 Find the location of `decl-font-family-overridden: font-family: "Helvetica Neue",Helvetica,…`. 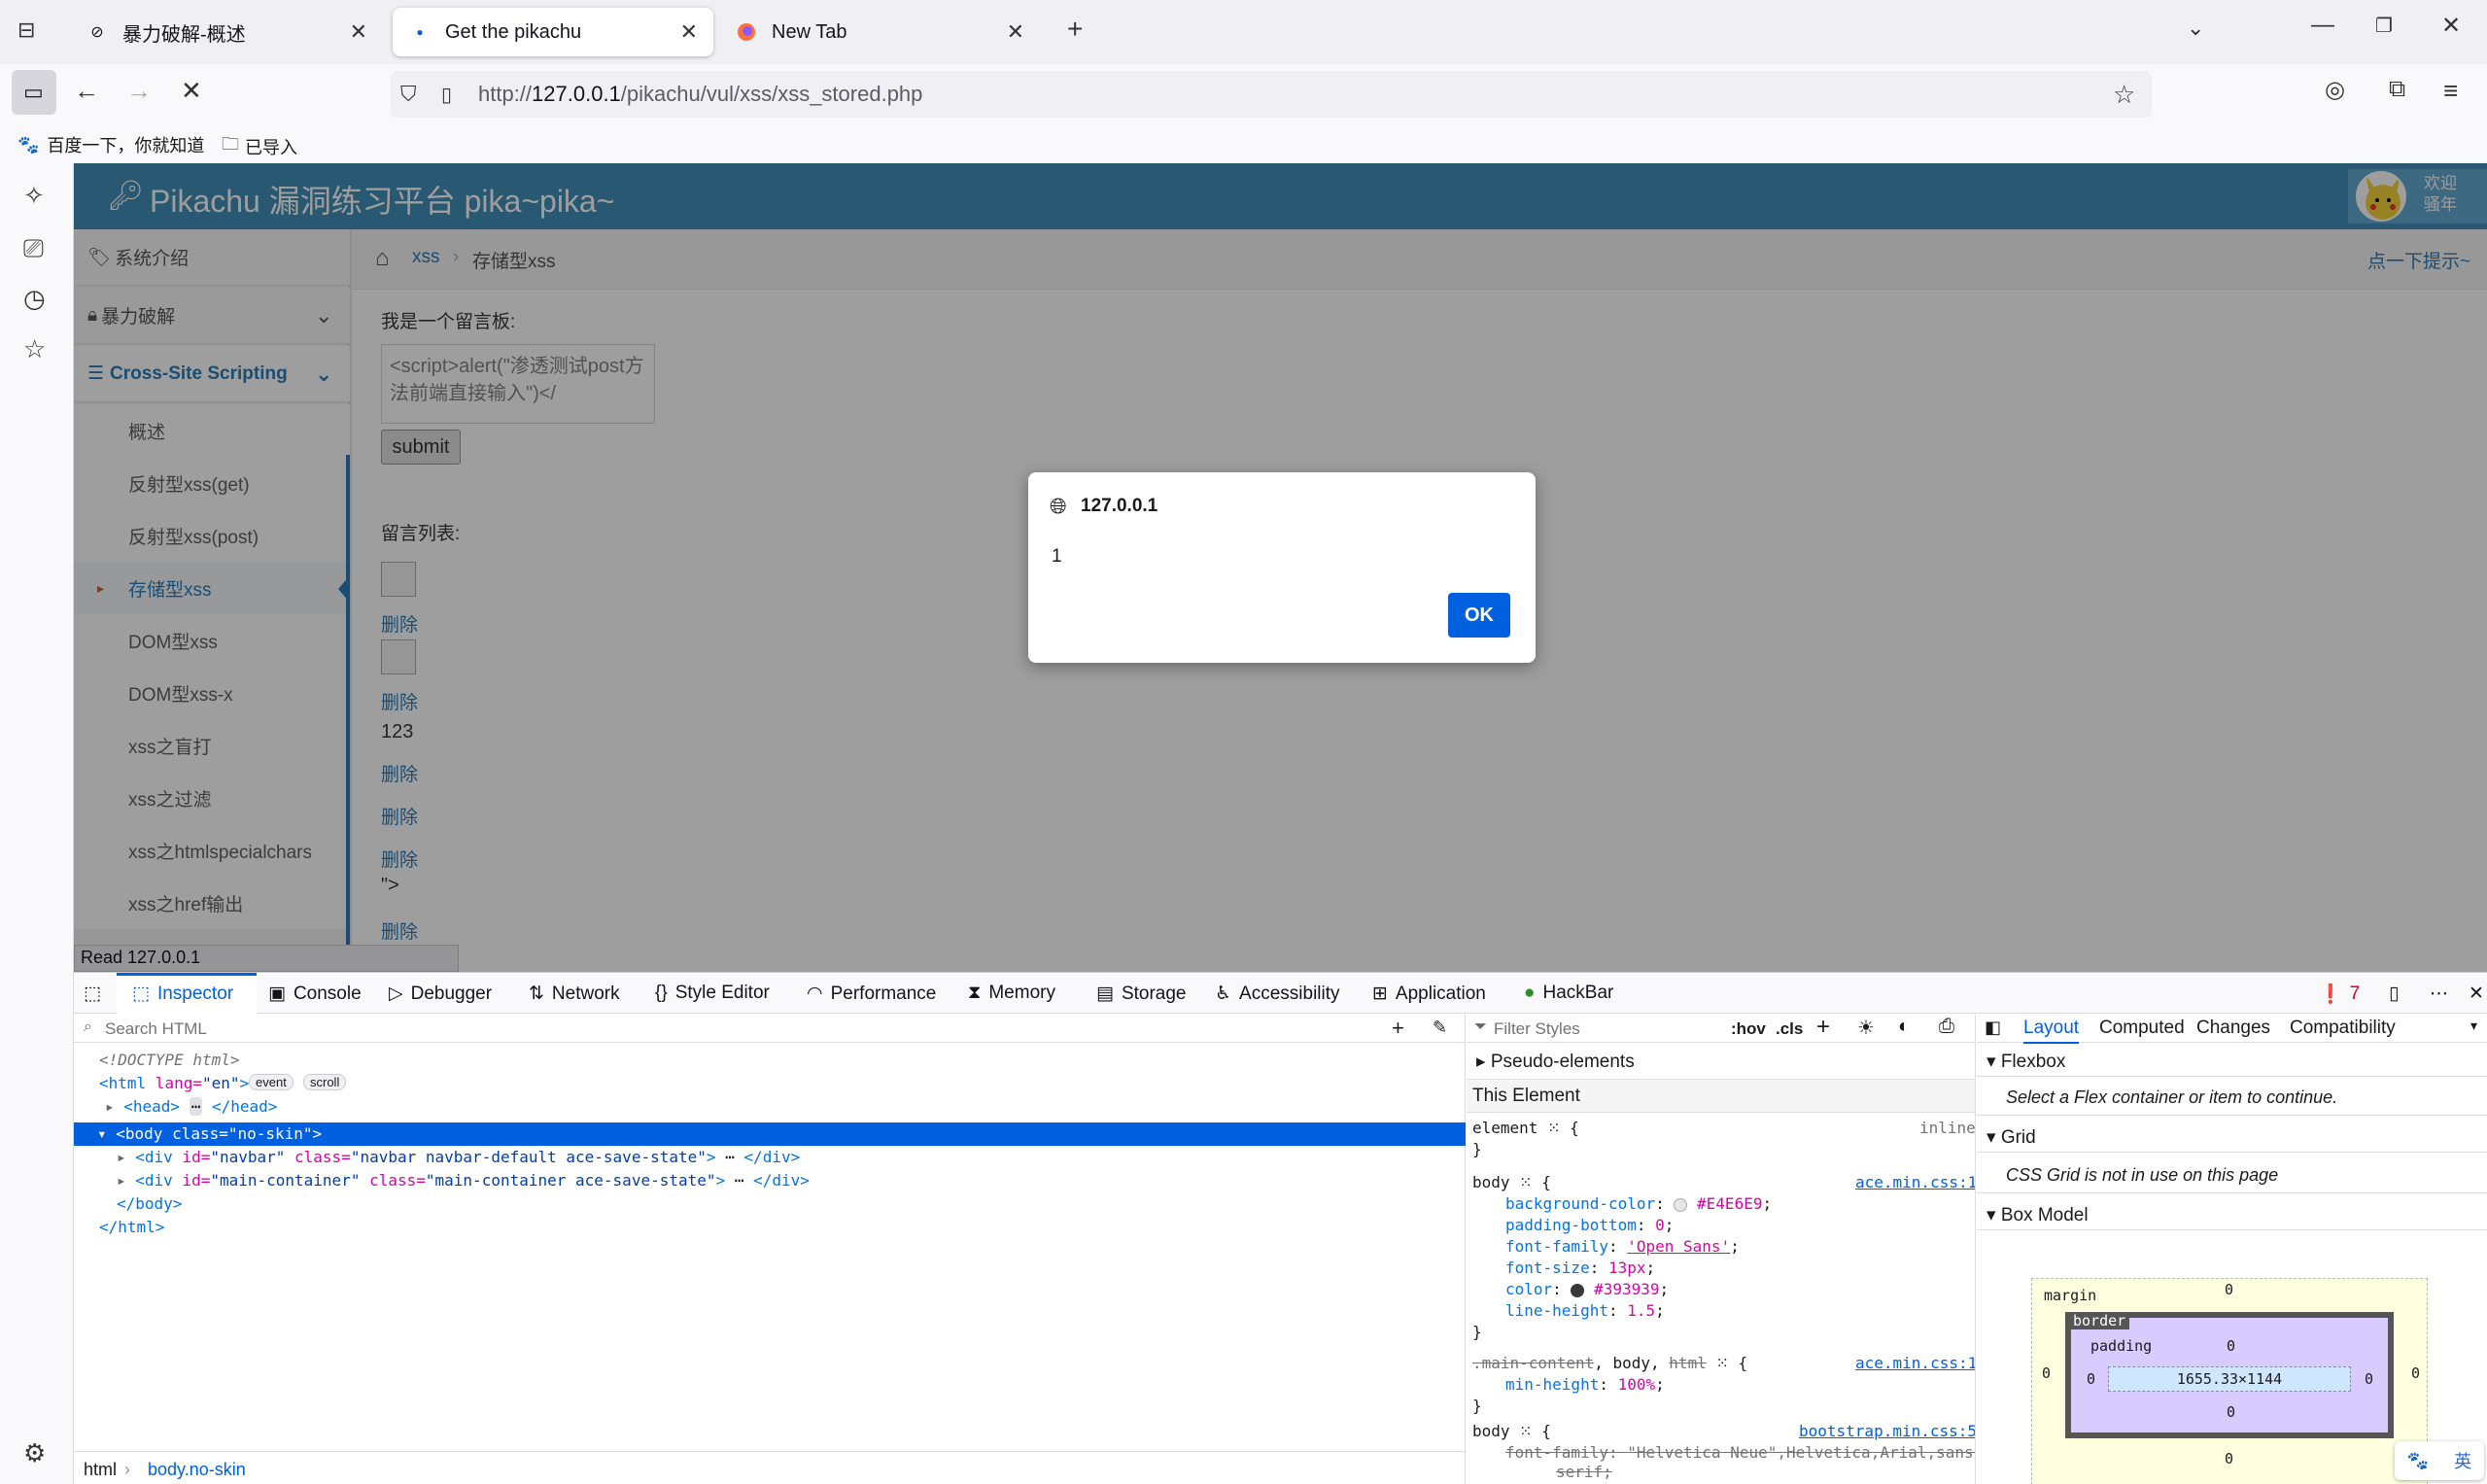

decl-font-family-overridden: font-family: "Helvetica Neue",Helvetica,… is located at coordinates (1740, 1452).